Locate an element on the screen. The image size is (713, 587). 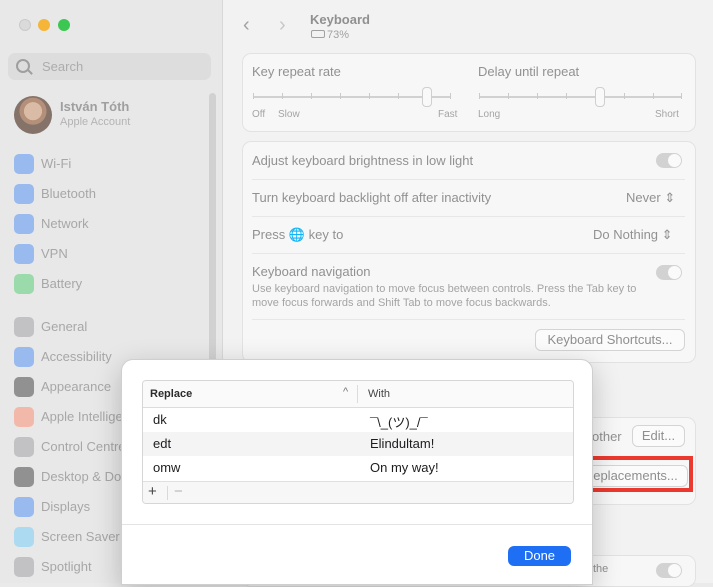
table-row: dk ¯\_(ツ)_/¯ is located at coordinates (358, 420).